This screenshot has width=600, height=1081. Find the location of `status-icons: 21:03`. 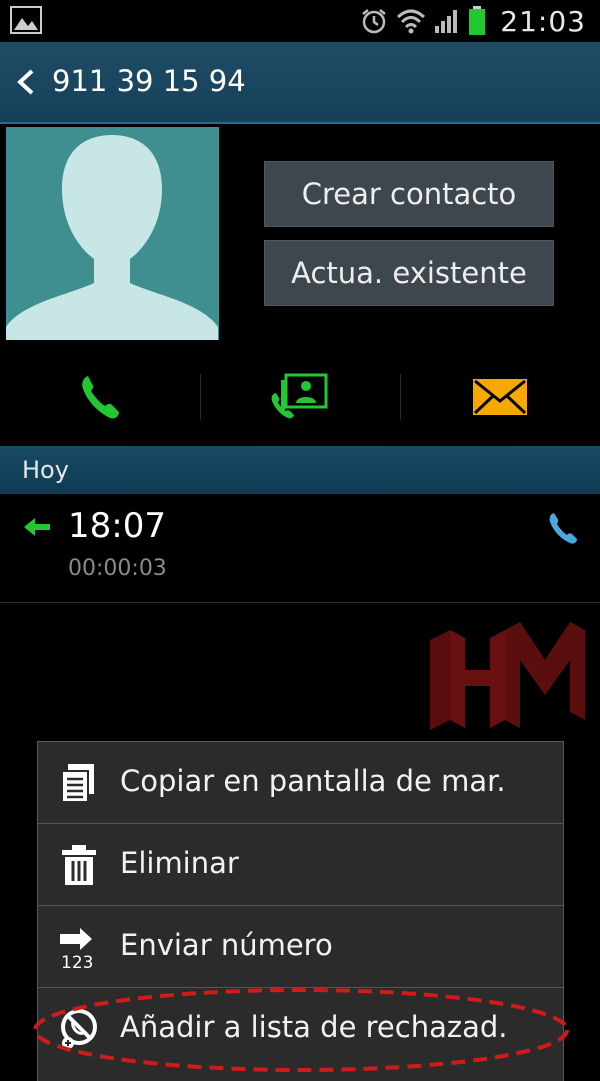

status-icons: 21:03 is located at coordinates (473, 21).